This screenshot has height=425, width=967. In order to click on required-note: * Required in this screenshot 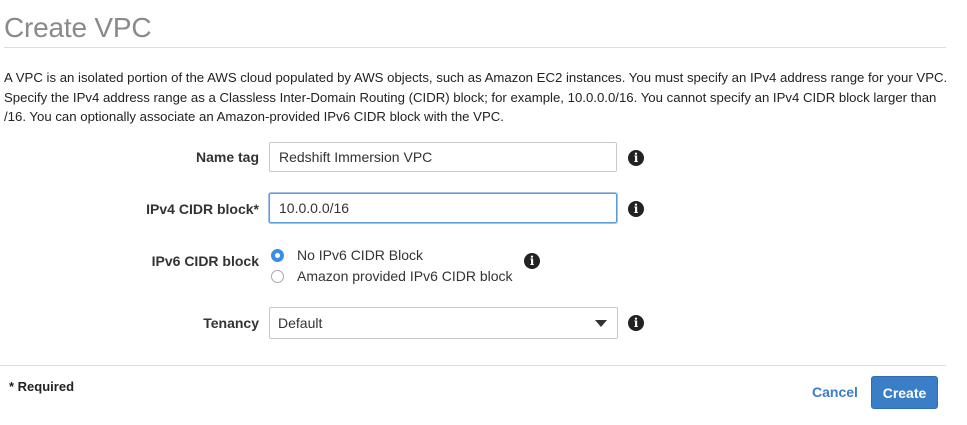, I will do `click(42, 386)`.